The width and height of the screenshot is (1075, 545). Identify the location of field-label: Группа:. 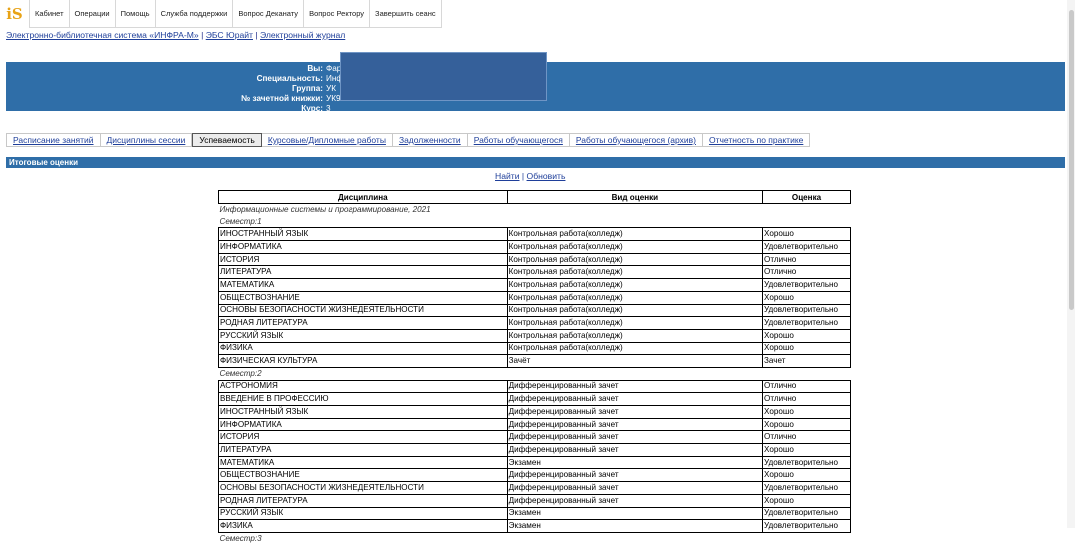
(307, 88).